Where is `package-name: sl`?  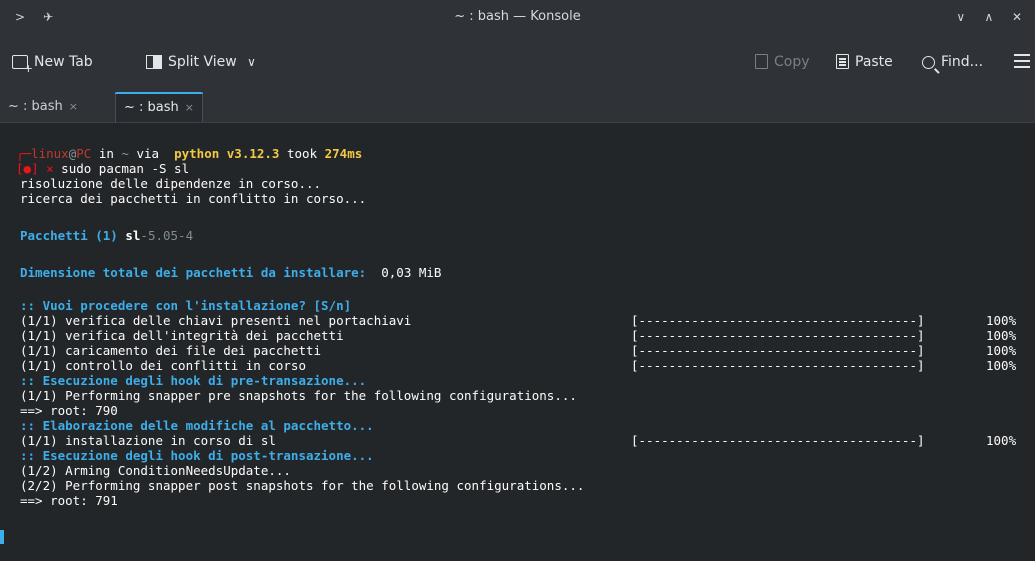 package-name: sl is located at coordinates (129, 235).